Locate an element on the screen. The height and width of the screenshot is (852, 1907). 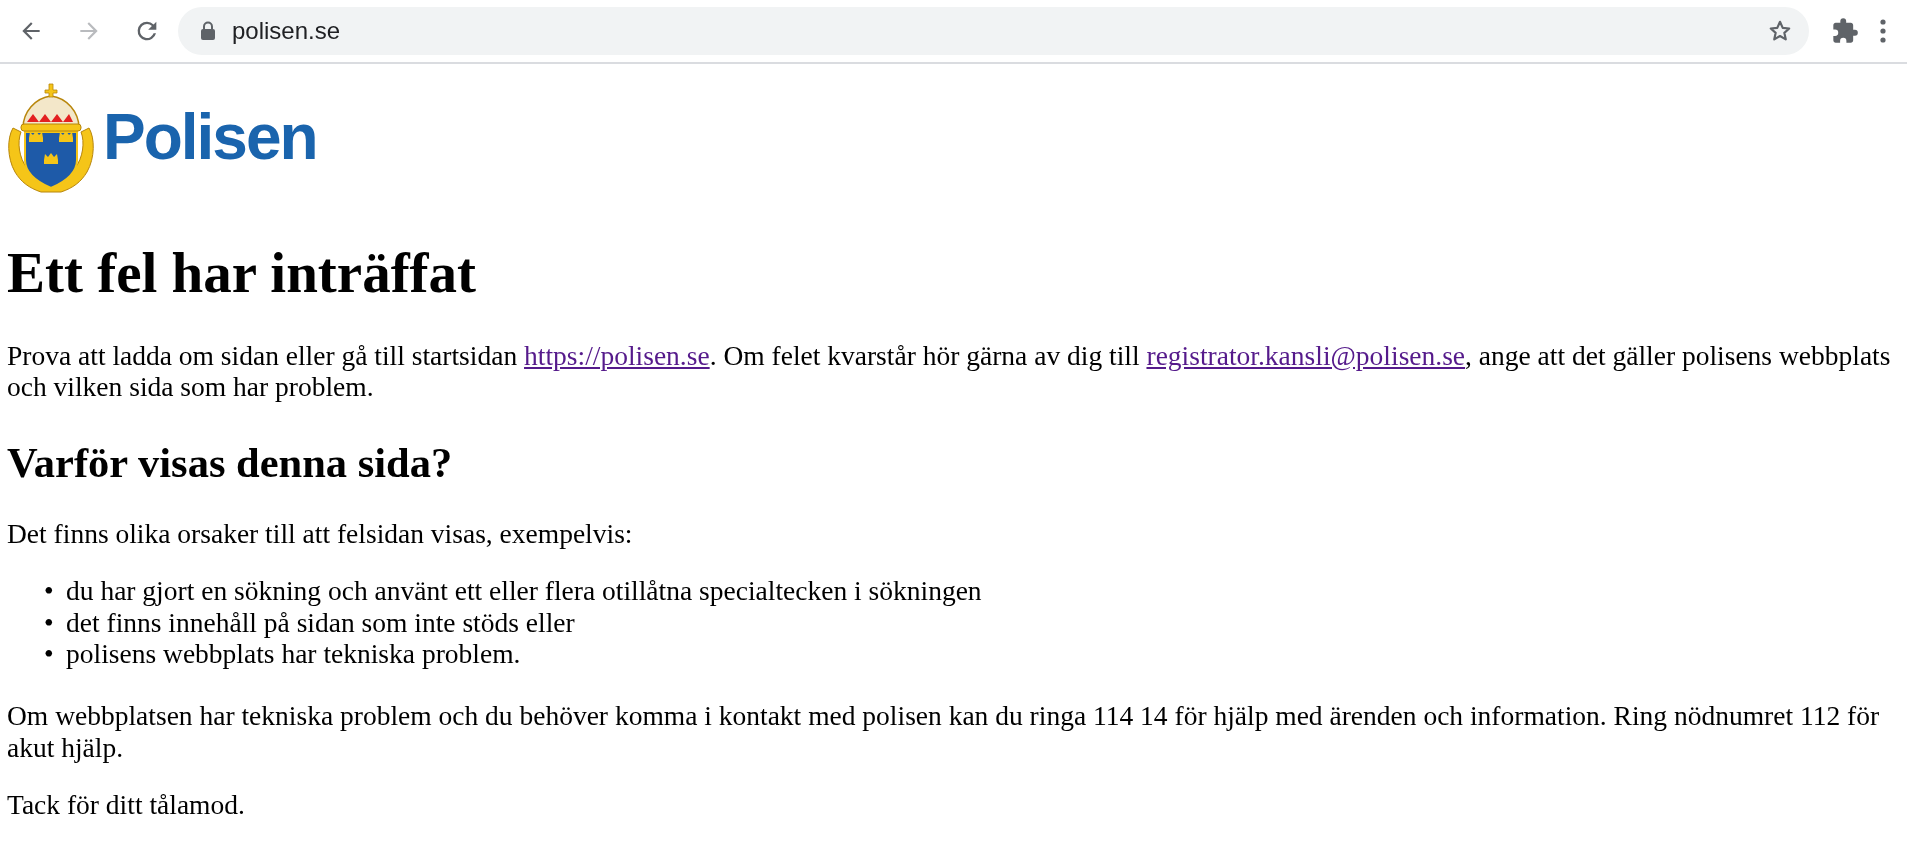
address-bar: polisen.se is located at coordinates (993, 31).